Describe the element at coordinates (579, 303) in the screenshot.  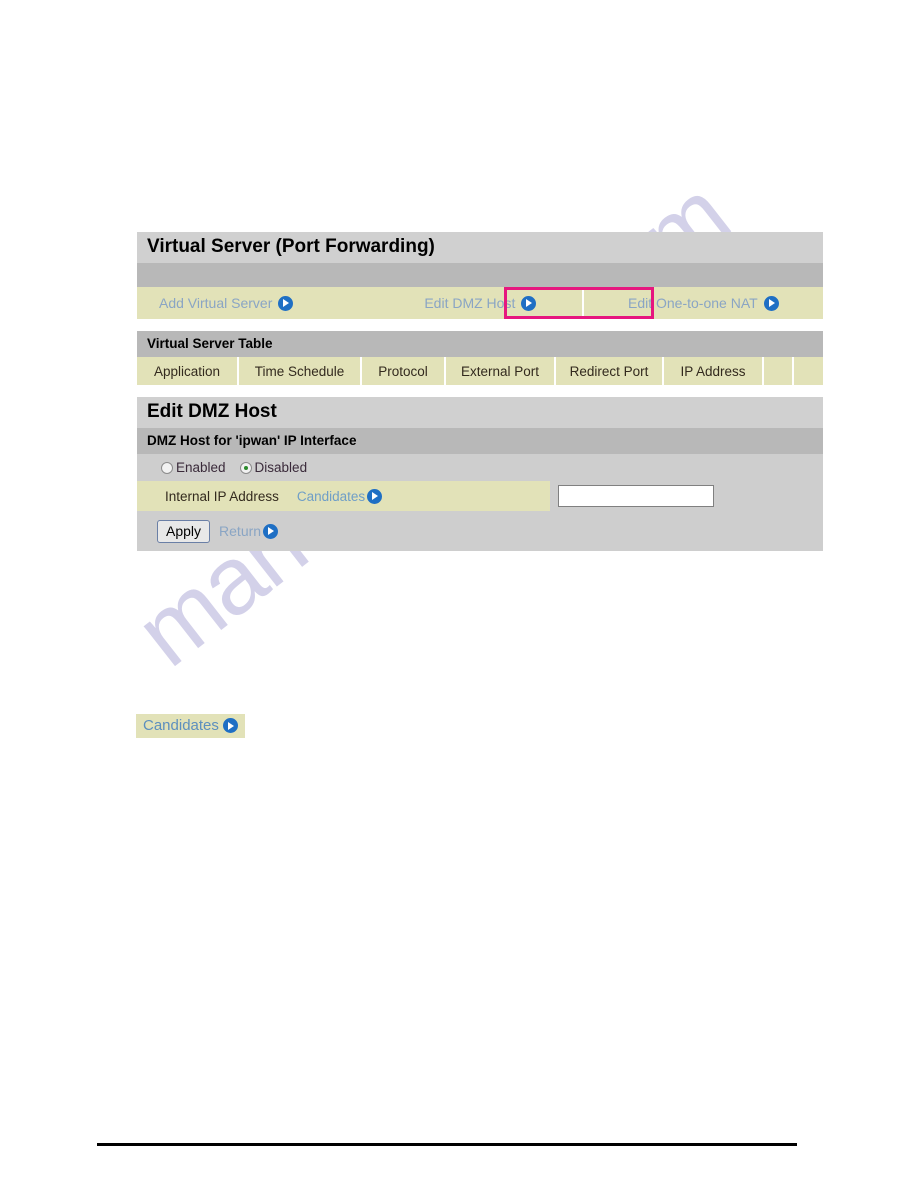
I see `highlight-annotation-box` at that location.